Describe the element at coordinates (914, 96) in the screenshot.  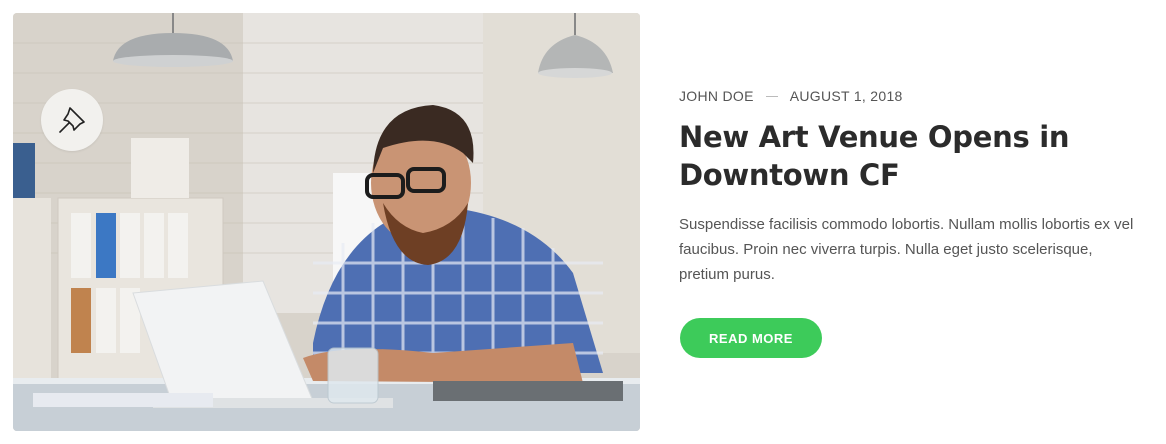
I see `post-meta: JOHN DOE AUGUST 1, 2018` at that location.